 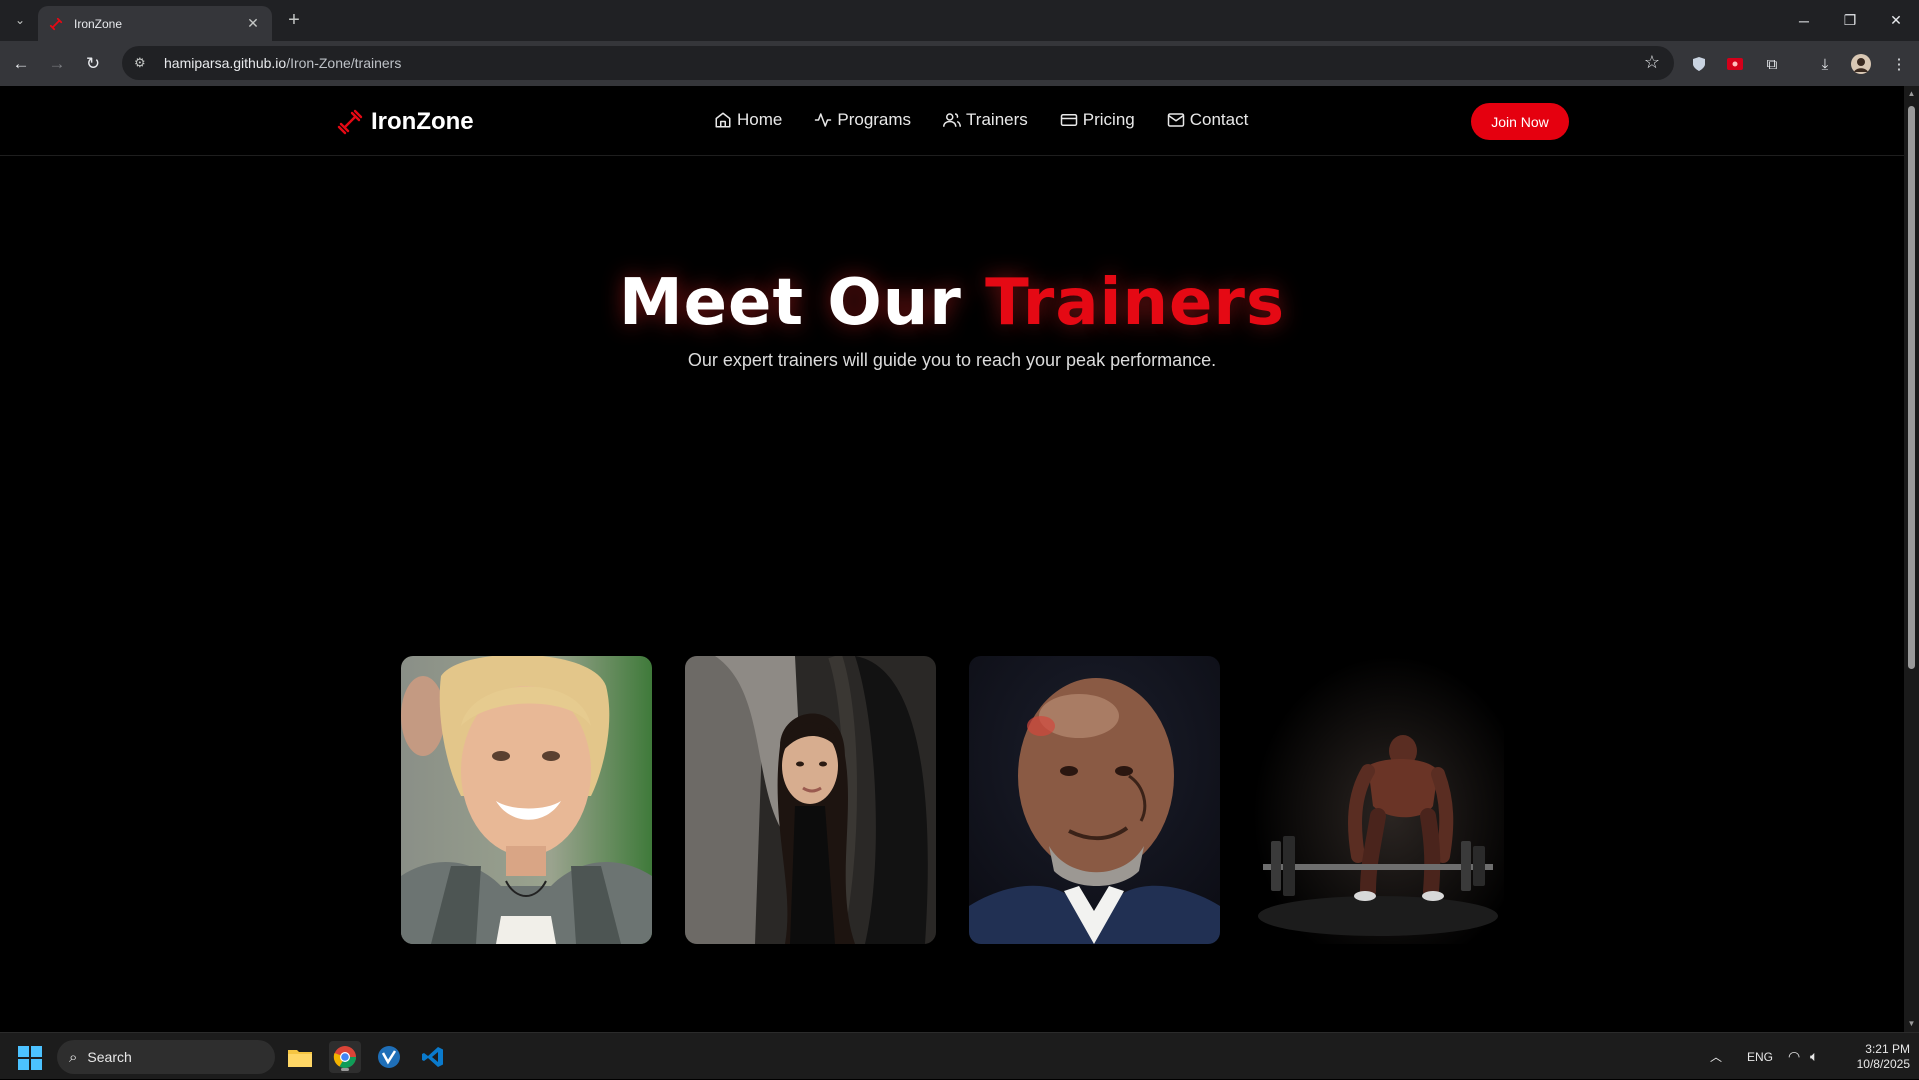 I want to click on language-indicator: ENG, so click(x=1760, y=1056).